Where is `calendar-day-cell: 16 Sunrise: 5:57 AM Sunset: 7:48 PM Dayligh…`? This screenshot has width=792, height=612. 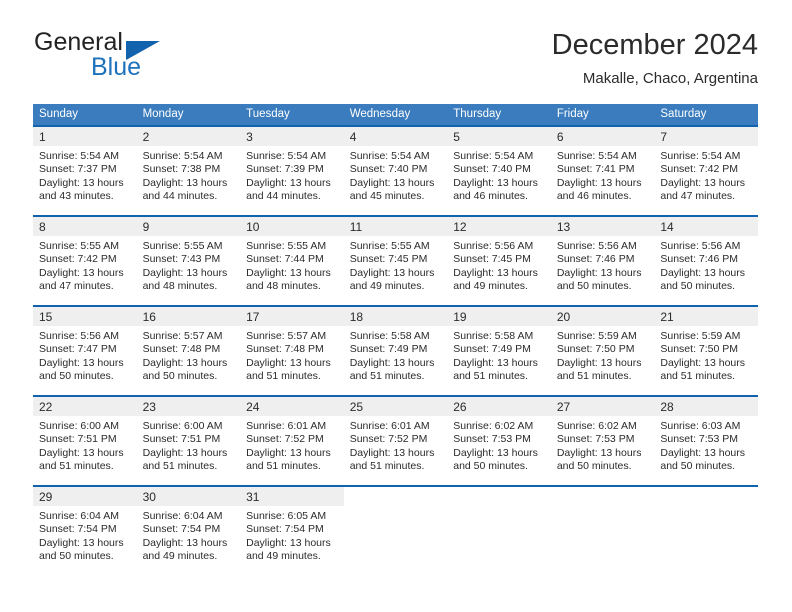
calendar-day-cell: 16 Sunrise: 5:57 AM Sunset: 7:48 PM Dayligh… is located at coordinates (188, 350).